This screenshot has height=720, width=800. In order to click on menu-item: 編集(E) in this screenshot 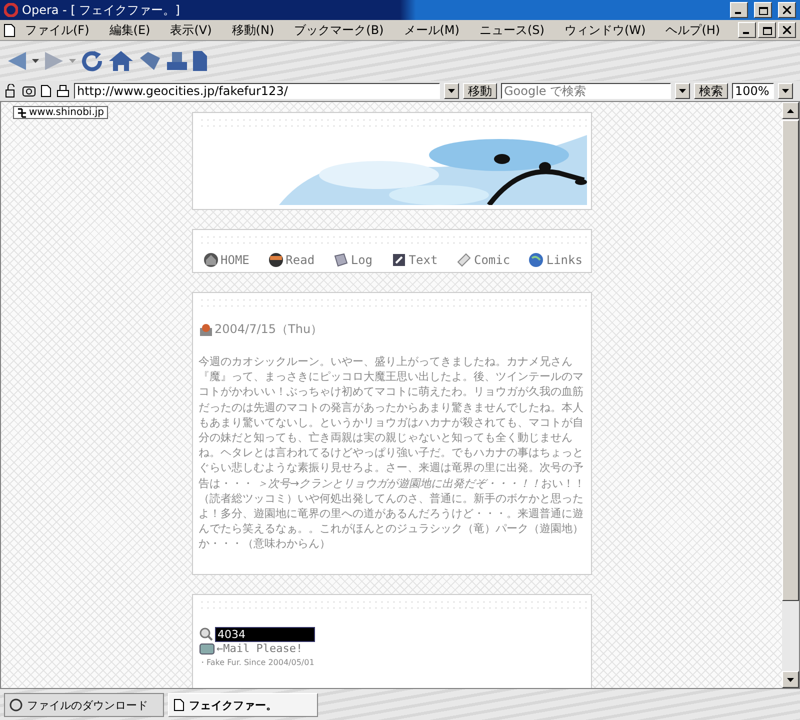, I will do `click(129, 30)`.